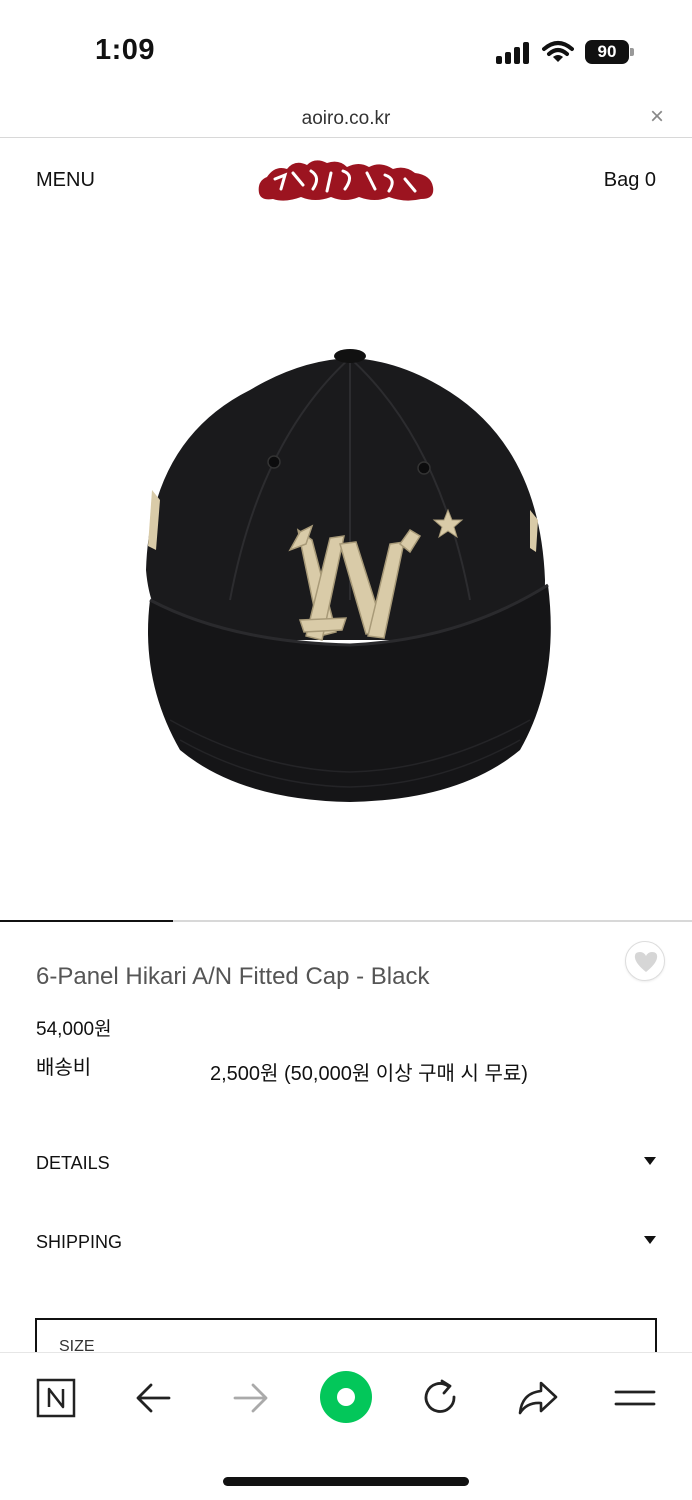  I want to click on browser-url-bar: aoiro.co.kr ×, so click(346, 119).